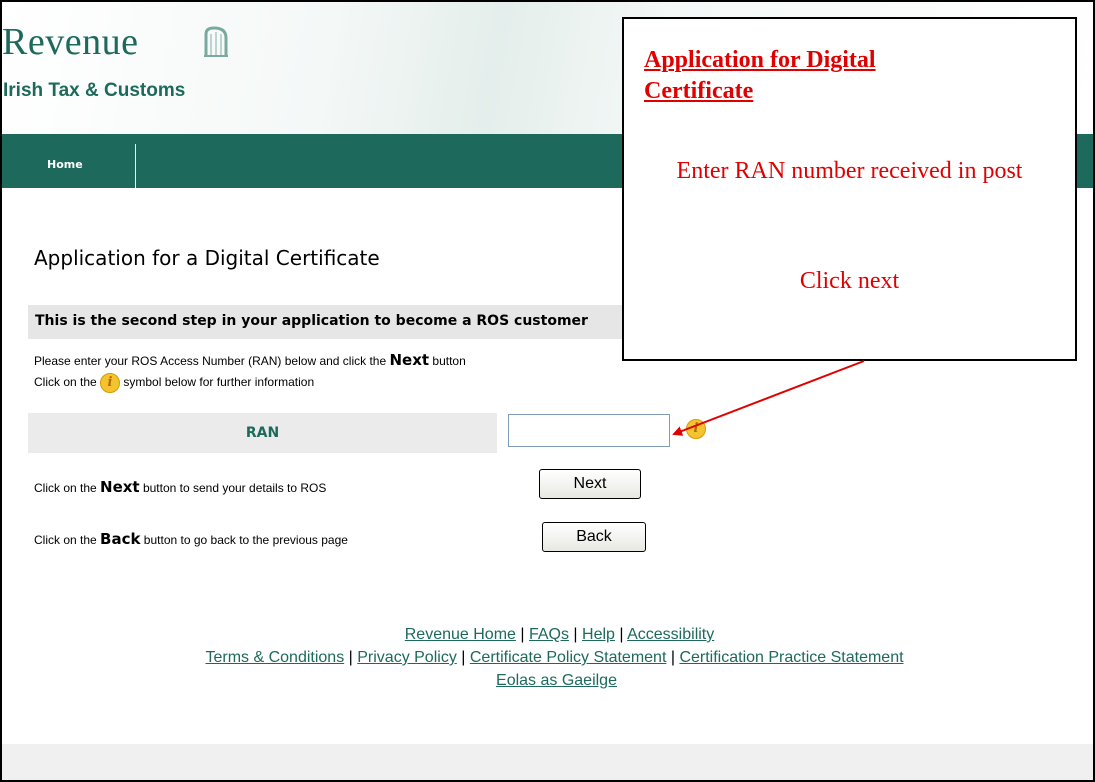 The image size is (1095, 782). I want to click on footer-link-help: Help, so click(598, 634).